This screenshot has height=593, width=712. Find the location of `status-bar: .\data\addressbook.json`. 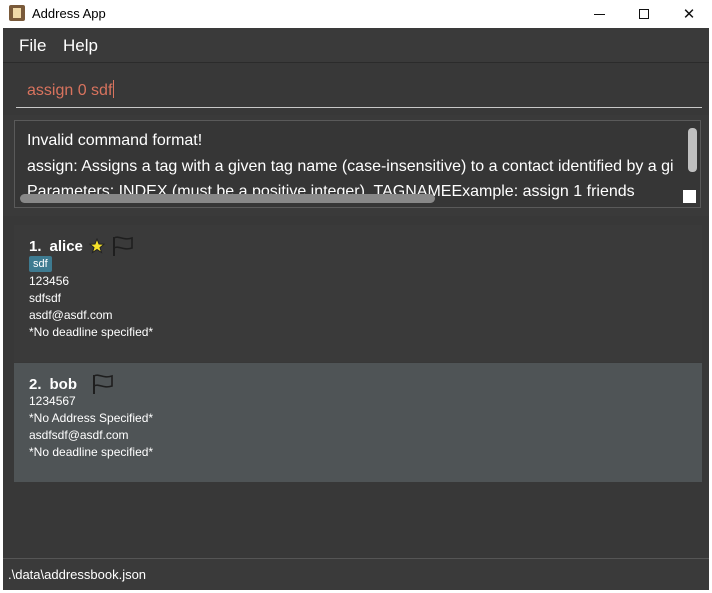

status-bar: .\data\addressbook.json is located at coordinates (356, 574).